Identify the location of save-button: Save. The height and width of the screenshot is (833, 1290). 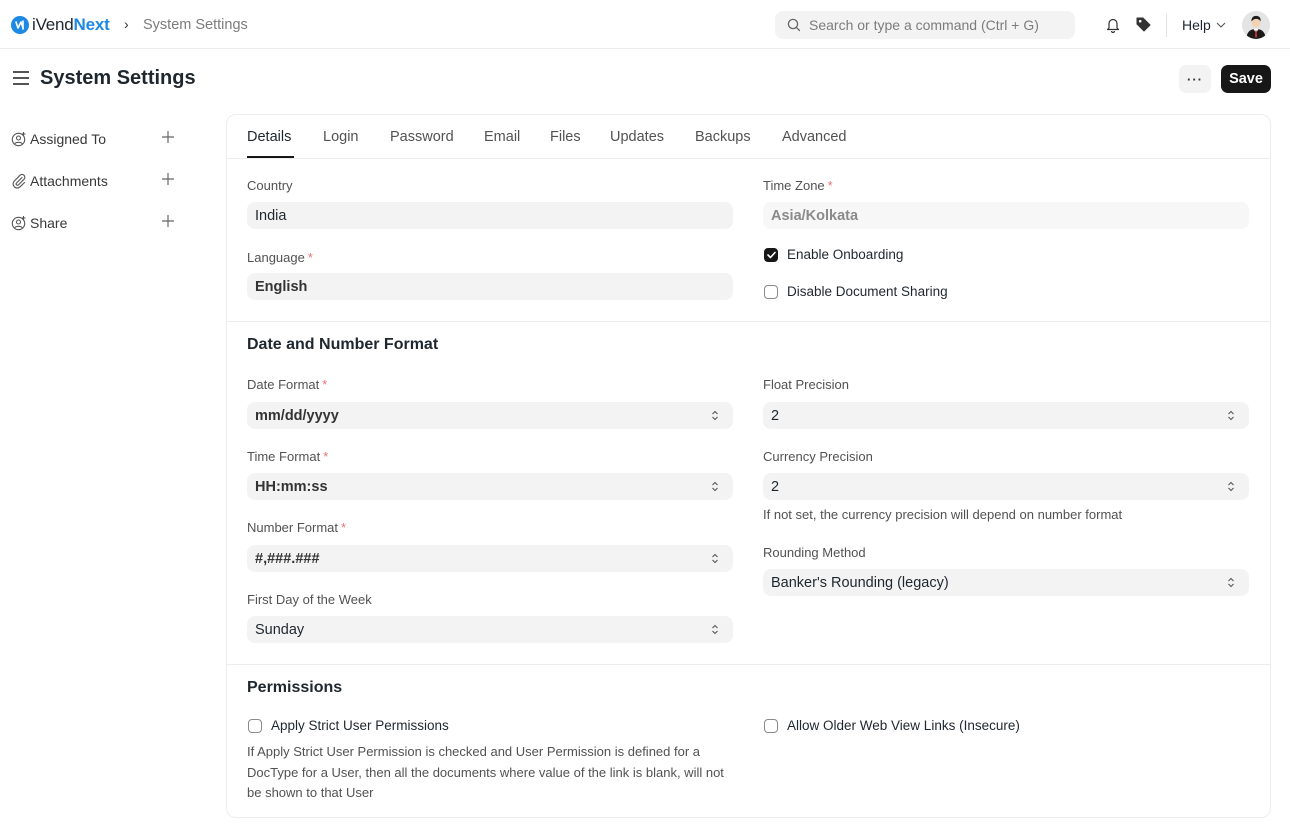
(1246, 79).